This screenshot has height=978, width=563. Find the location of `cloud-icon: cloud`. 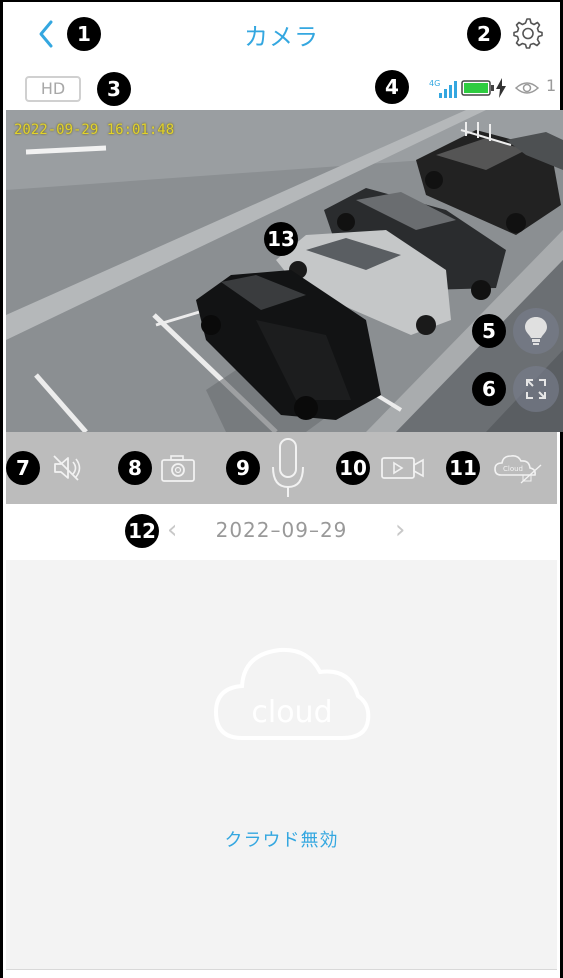

cloud-icon: cloud is located at coordinates (292, 693).